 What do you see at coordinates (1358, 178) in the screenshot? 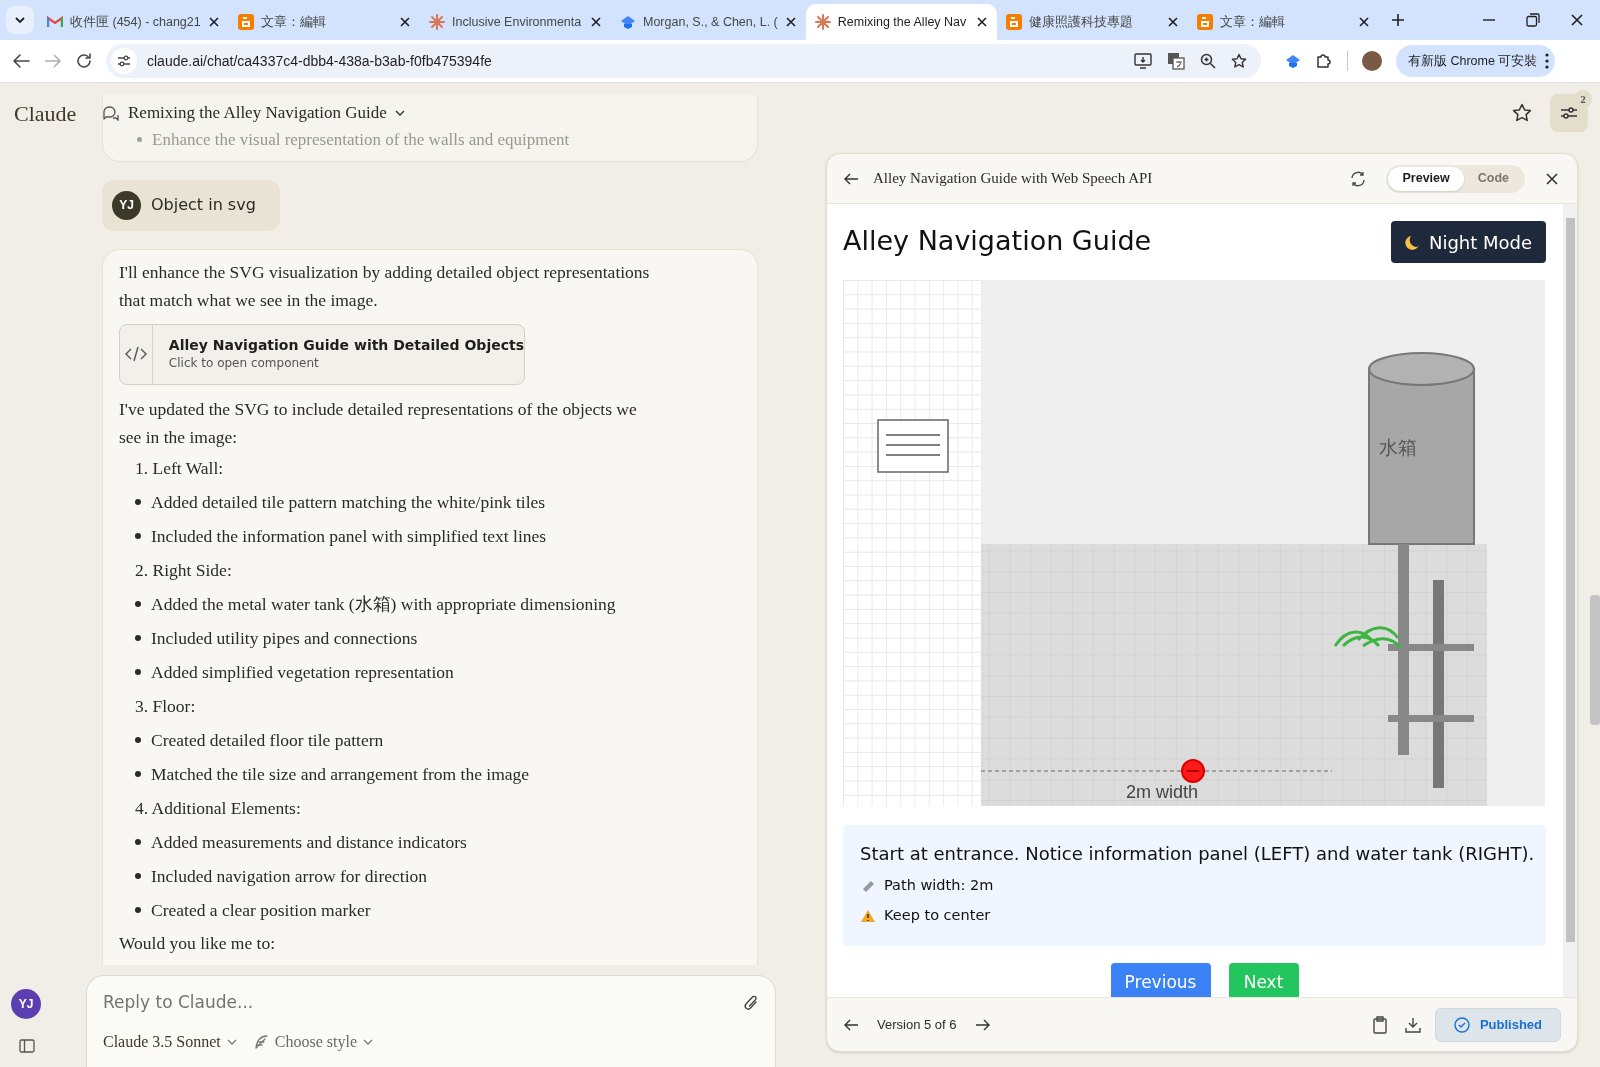
I see `refresh-icon` at bounding box center [1358, 178].